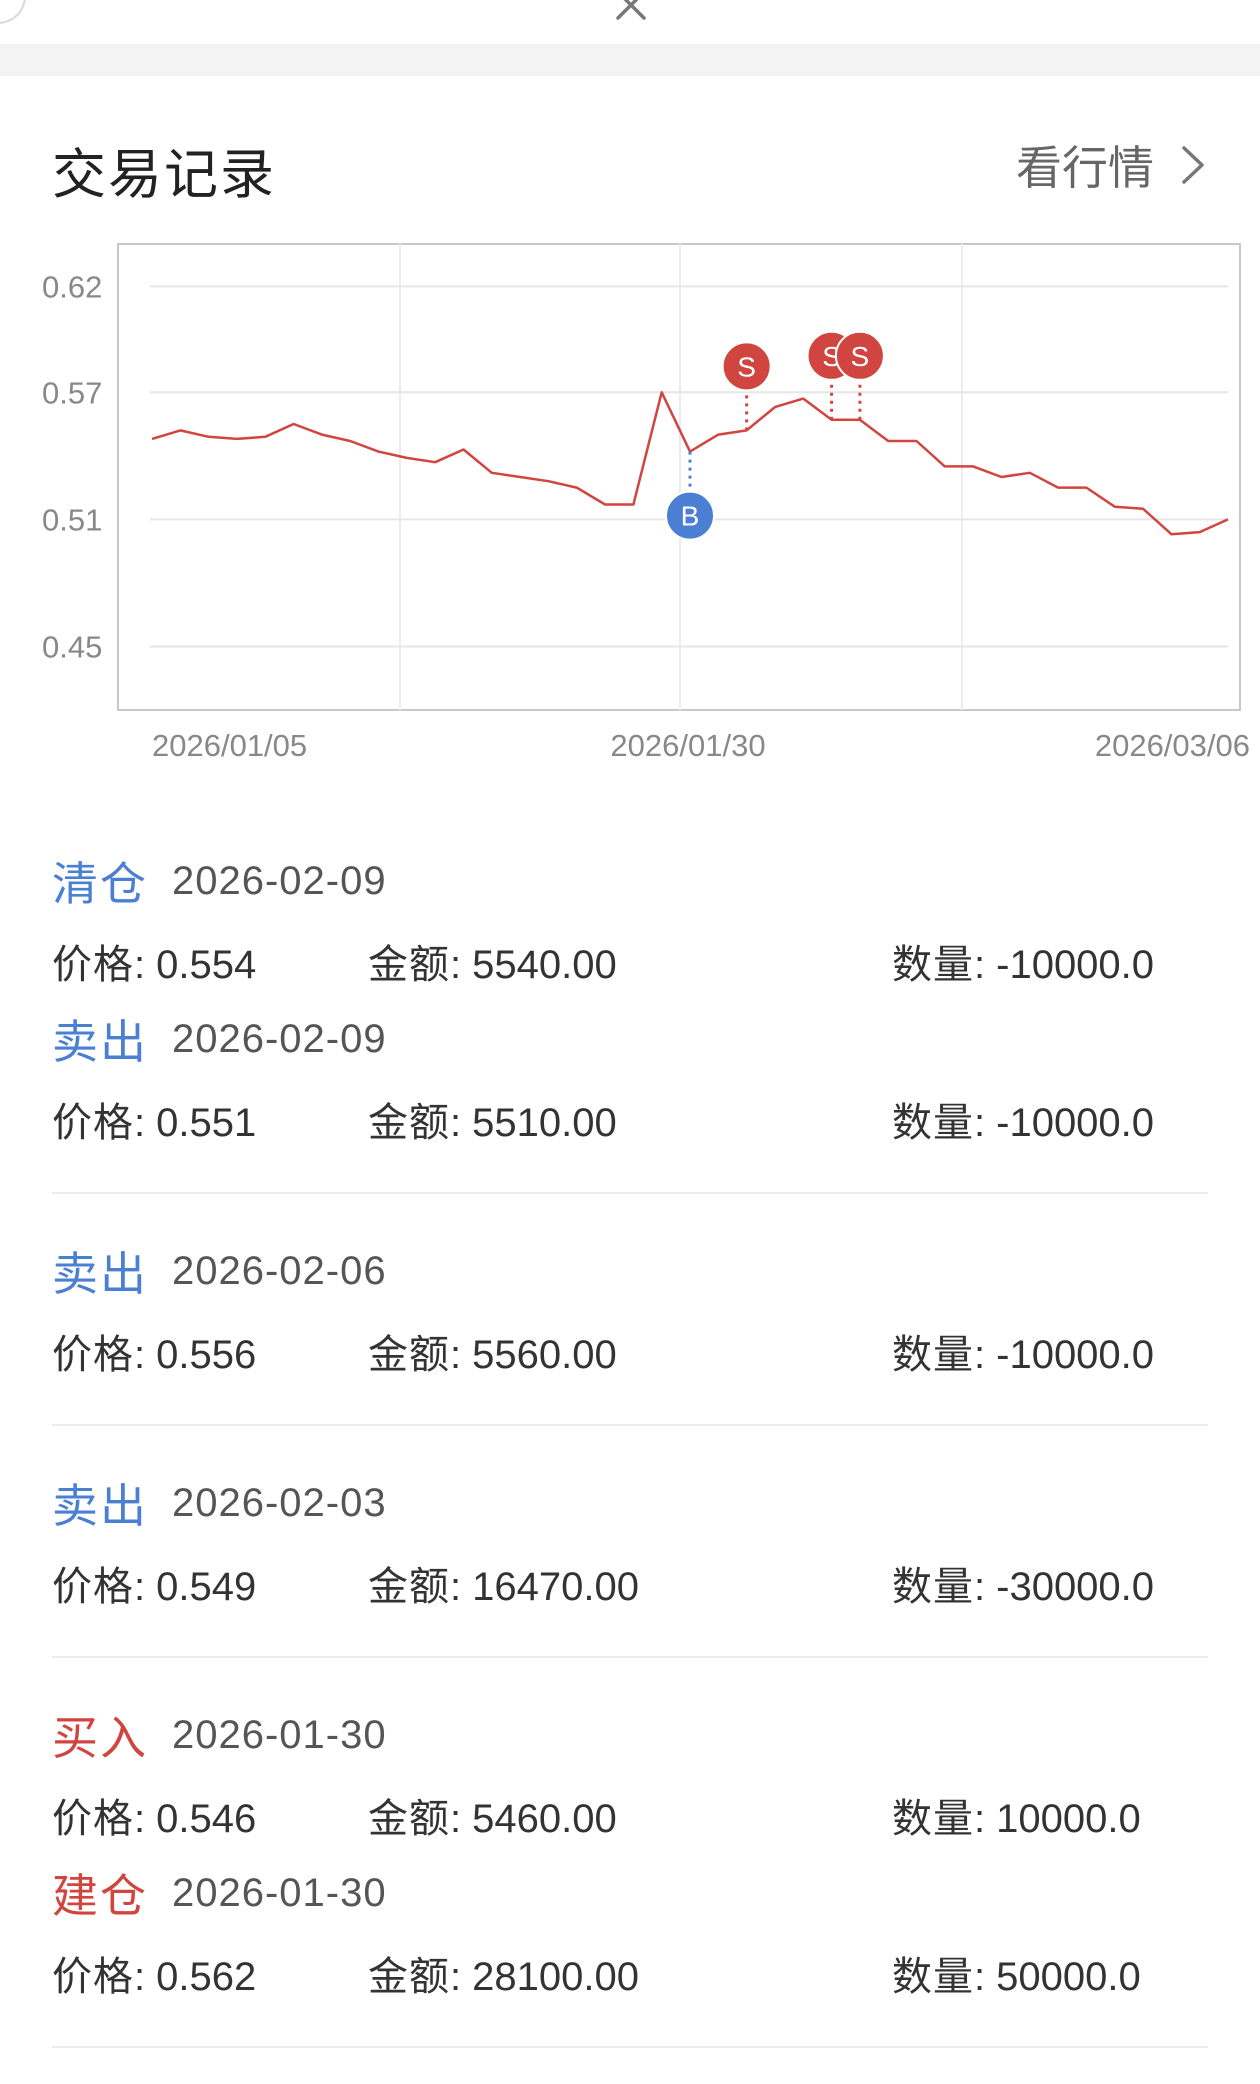  I want to click on page-title: 交易记录, so click(164, 175).